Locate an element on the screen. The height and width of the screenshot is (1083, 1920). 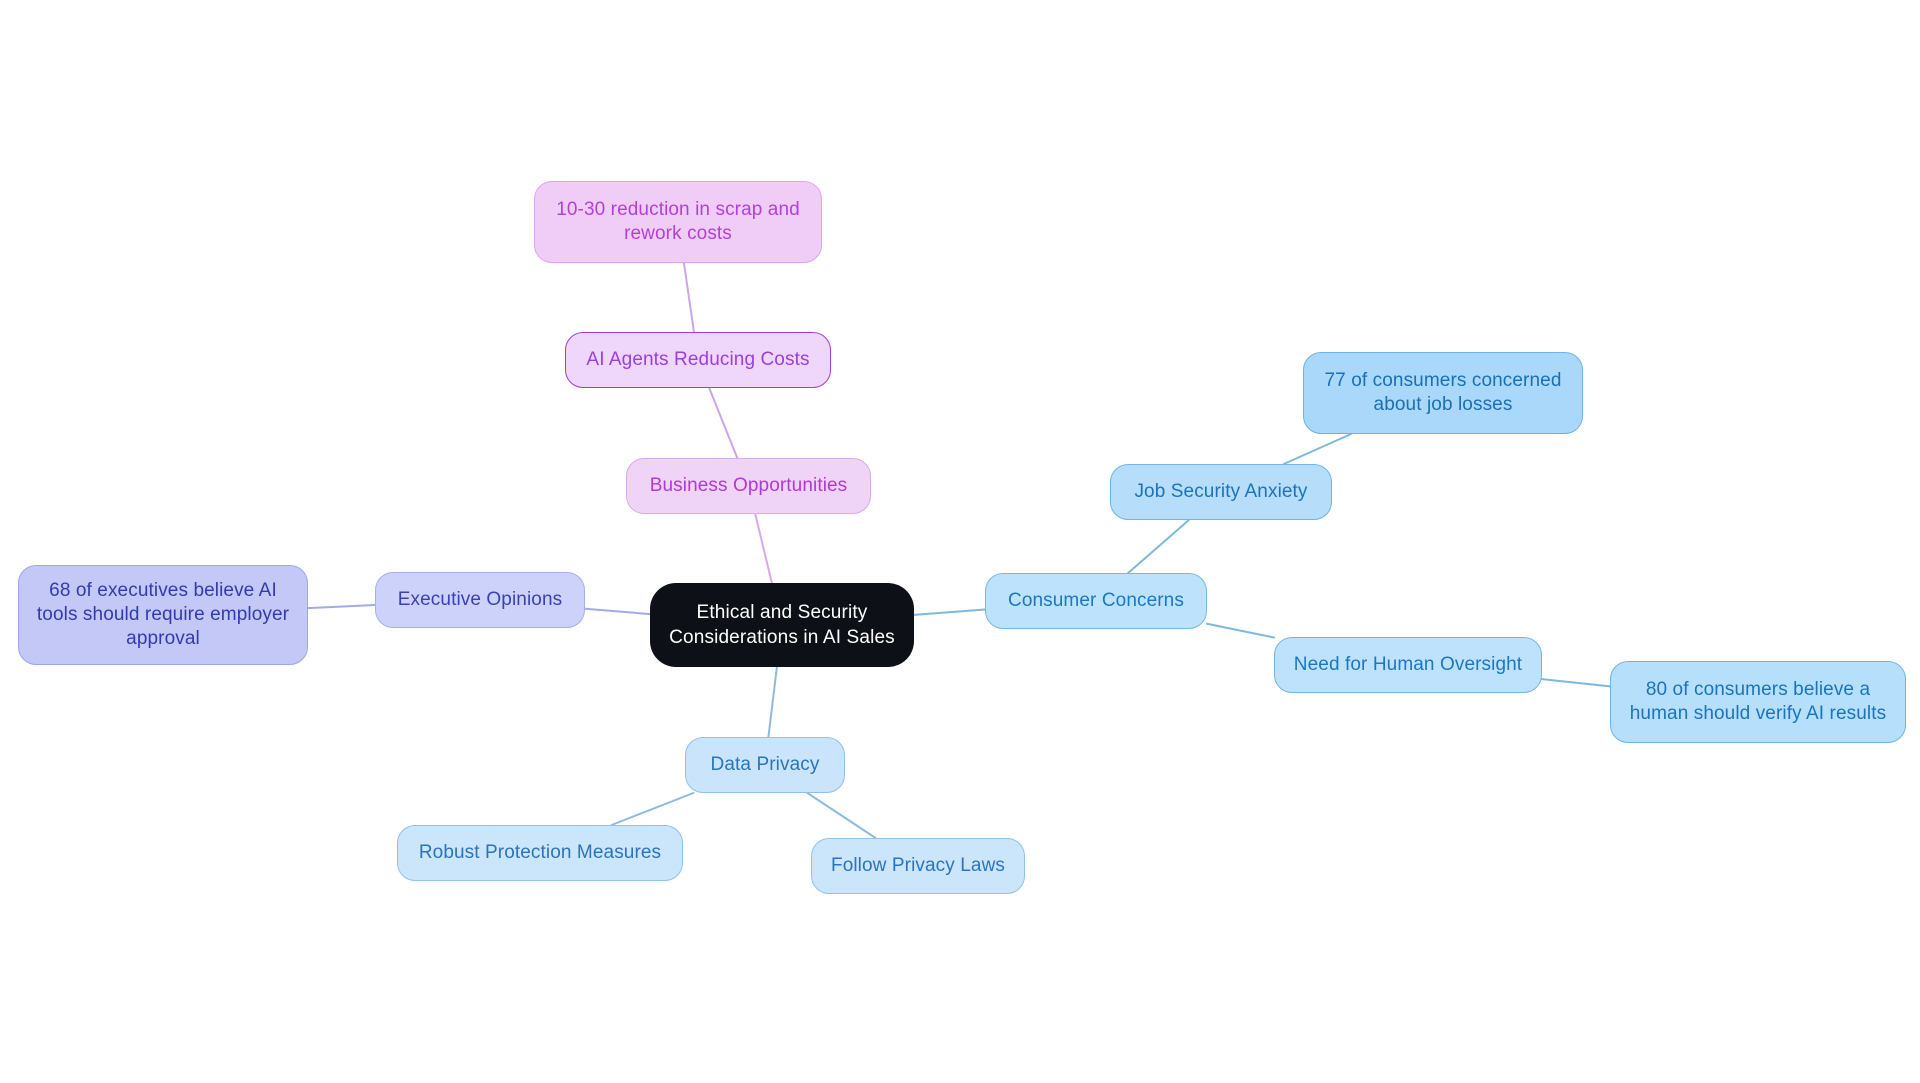
mindmap-node-label: Job Security Anxiety is located at coordinates (1221, 491).